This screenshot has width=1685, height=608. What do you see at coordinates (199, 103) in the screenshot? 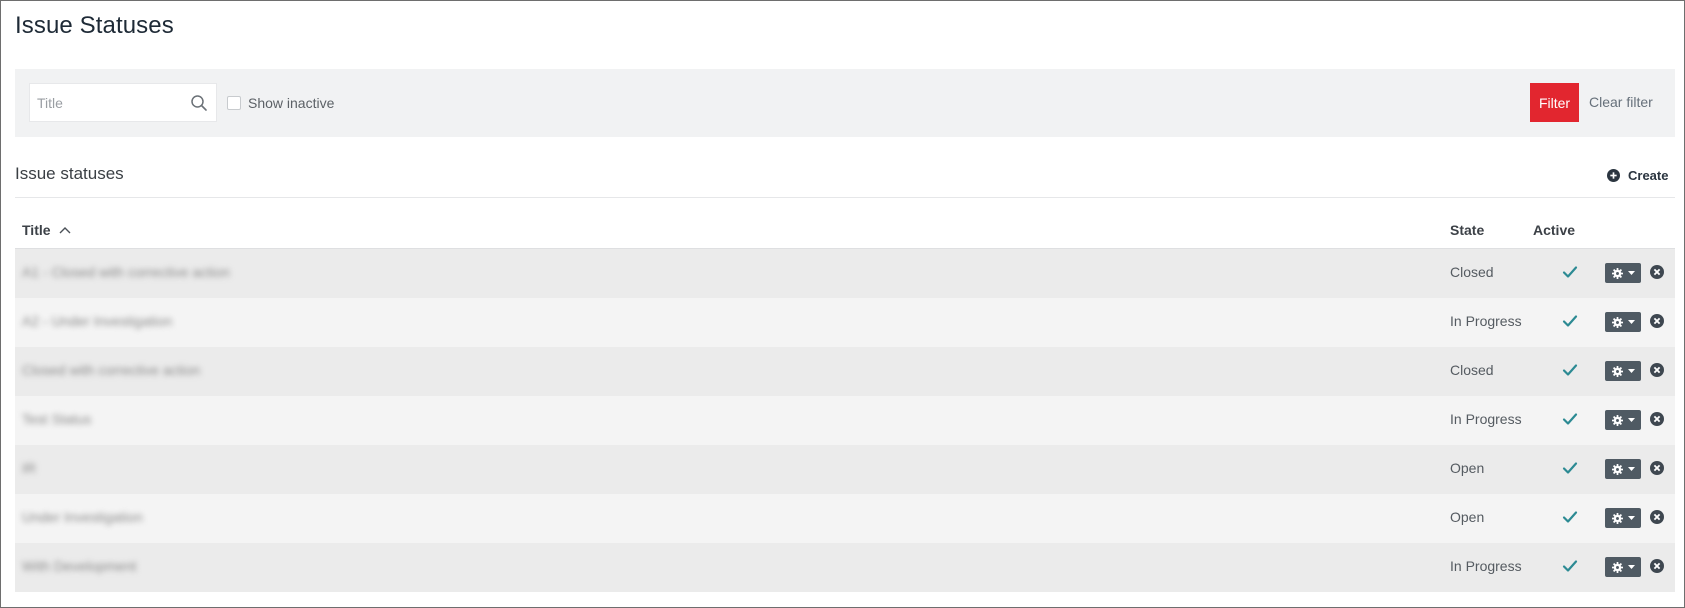
I see `search-icon` at bounding box center [199, 103].